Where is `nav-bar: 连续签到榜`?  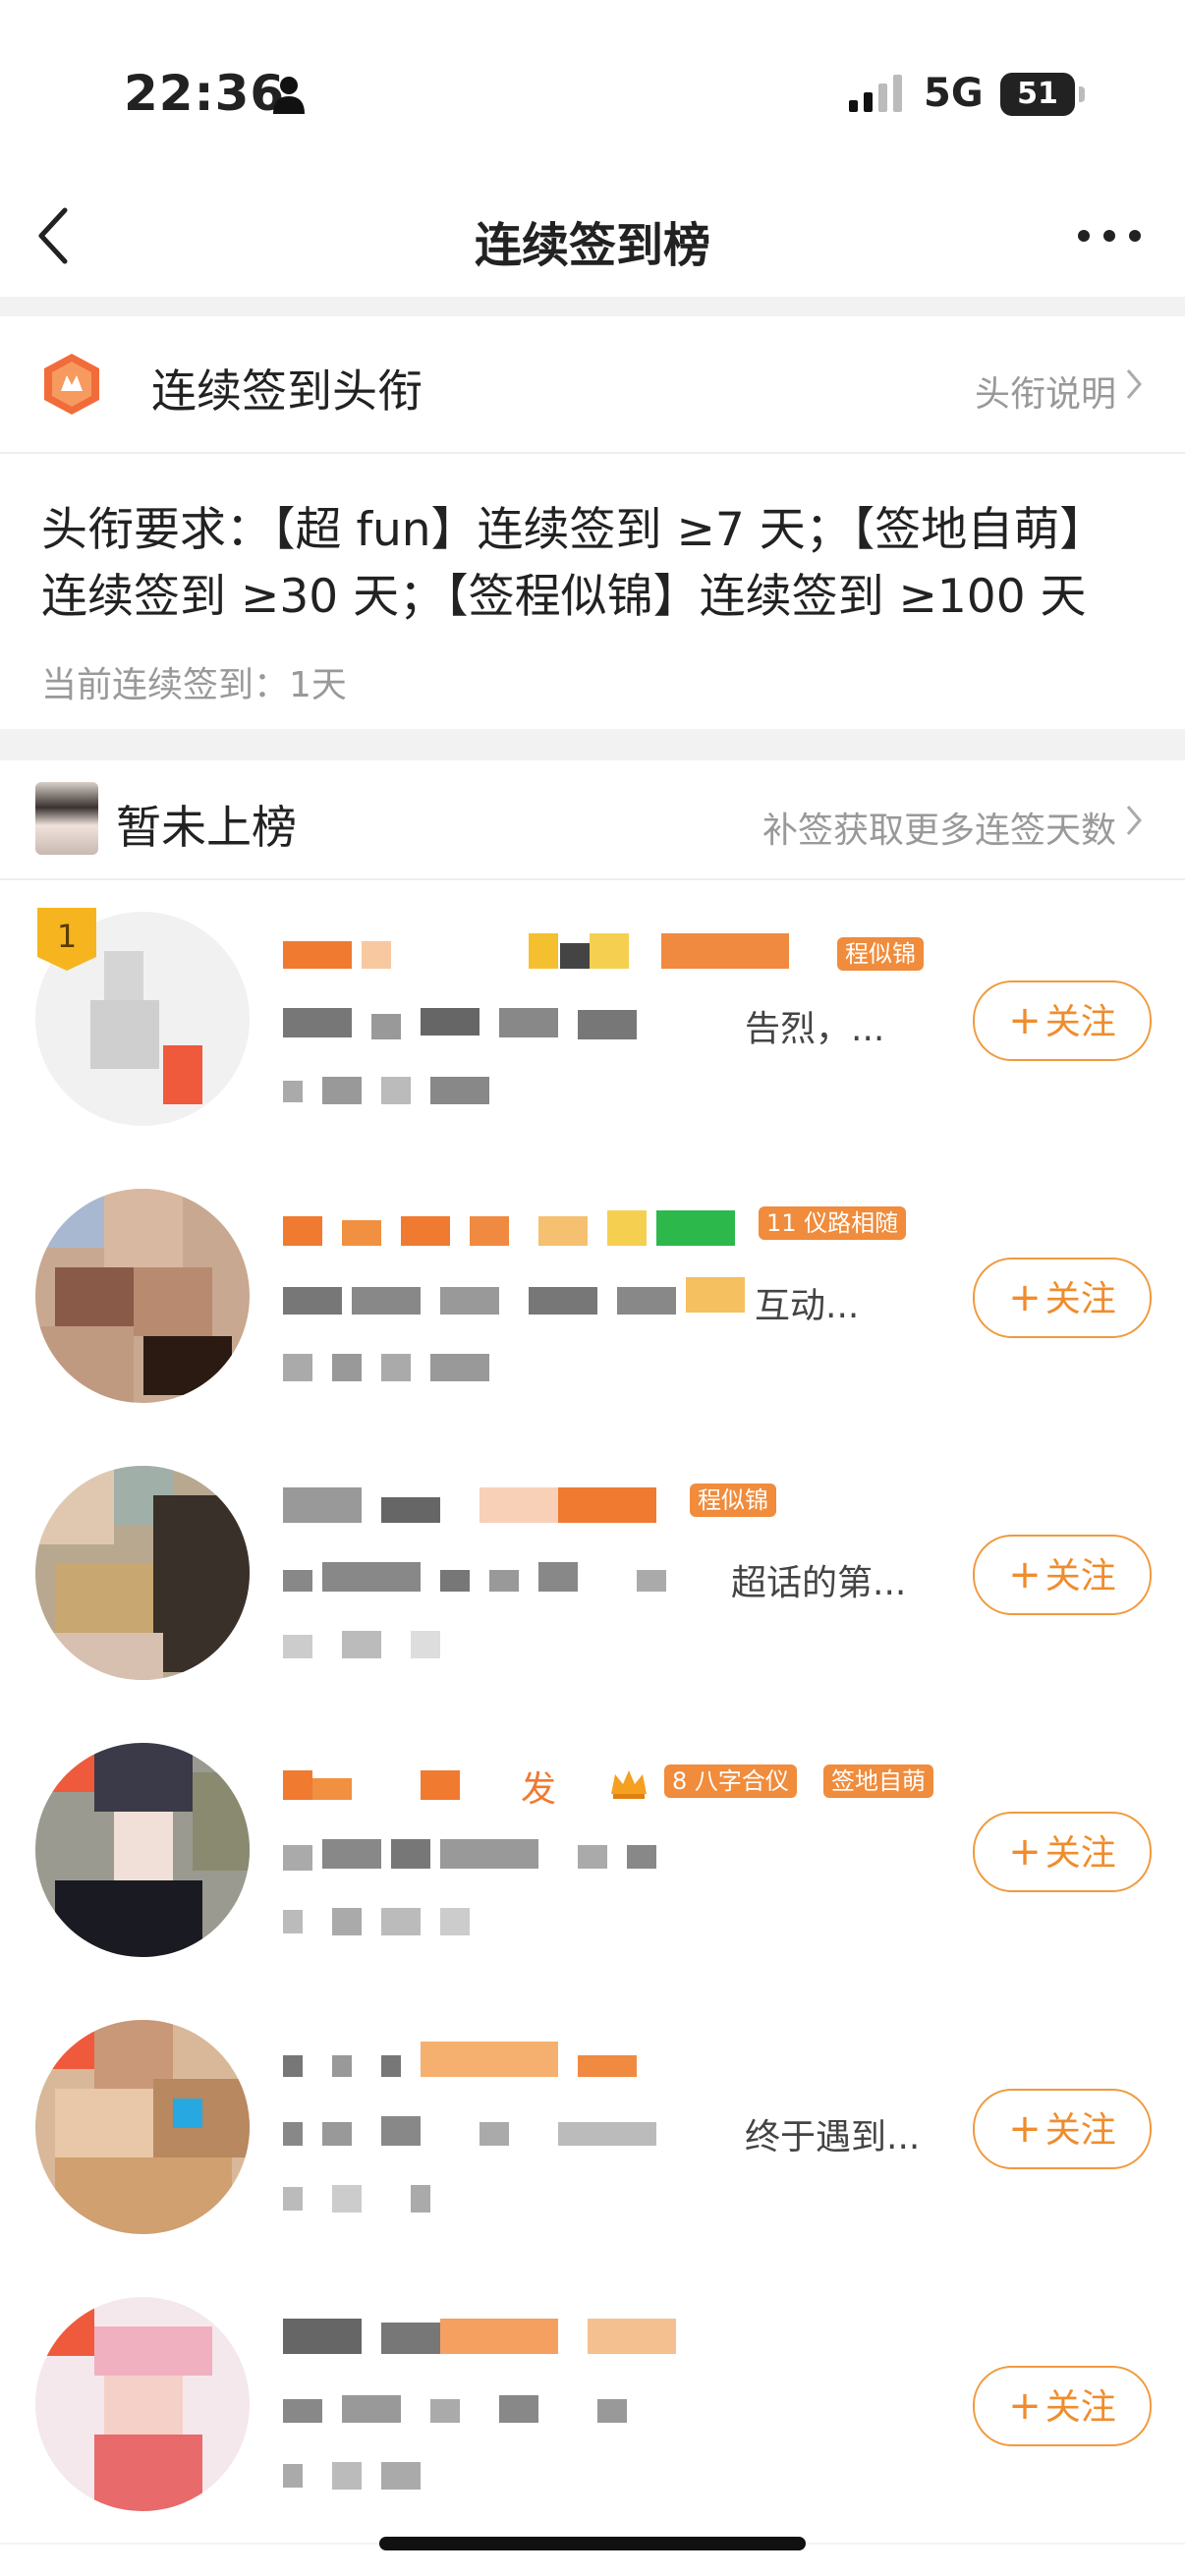
nav-bar: 连续签到榜 is located at coordinates (592, 237).